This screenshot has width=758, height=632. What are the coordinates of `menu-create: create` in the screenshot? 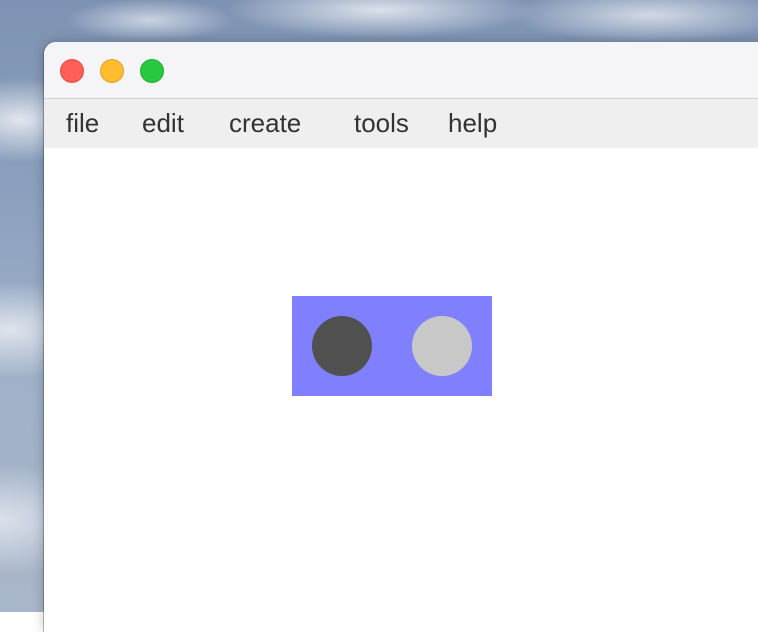 It's located at (265, 123).